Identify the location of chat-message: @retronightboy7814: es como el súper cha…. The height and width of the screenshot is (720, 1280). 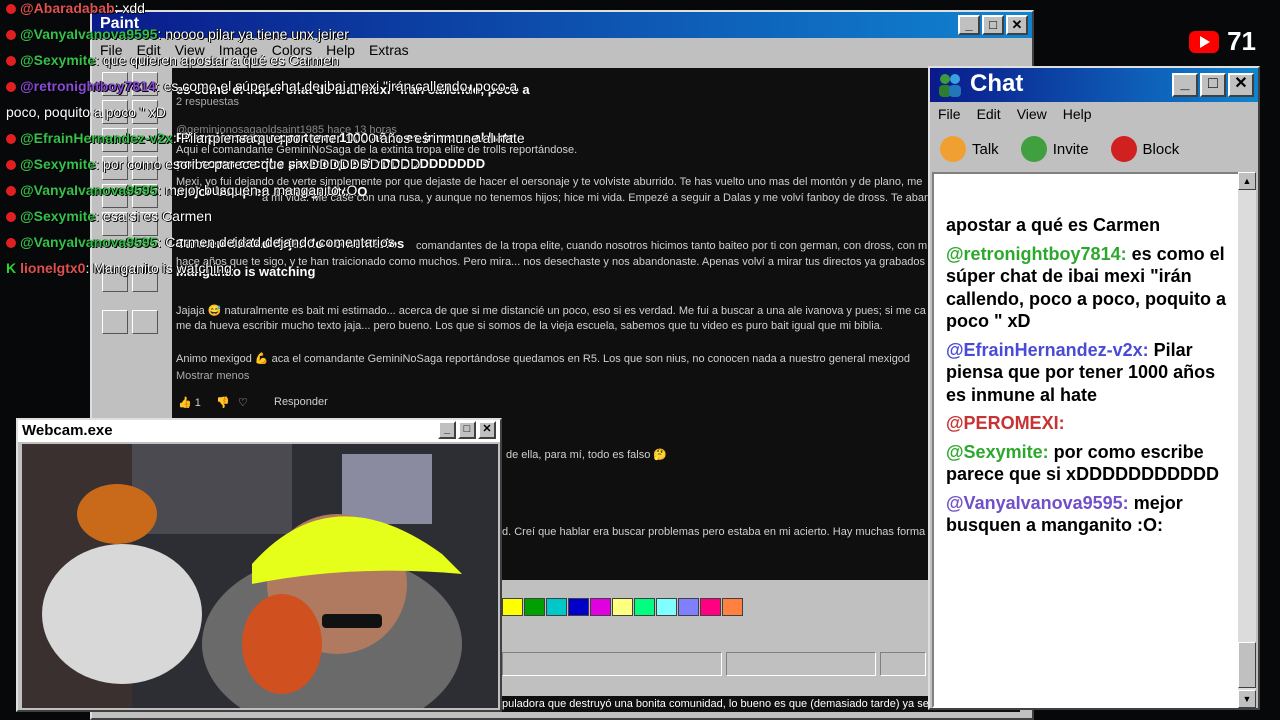
(1091, 288).